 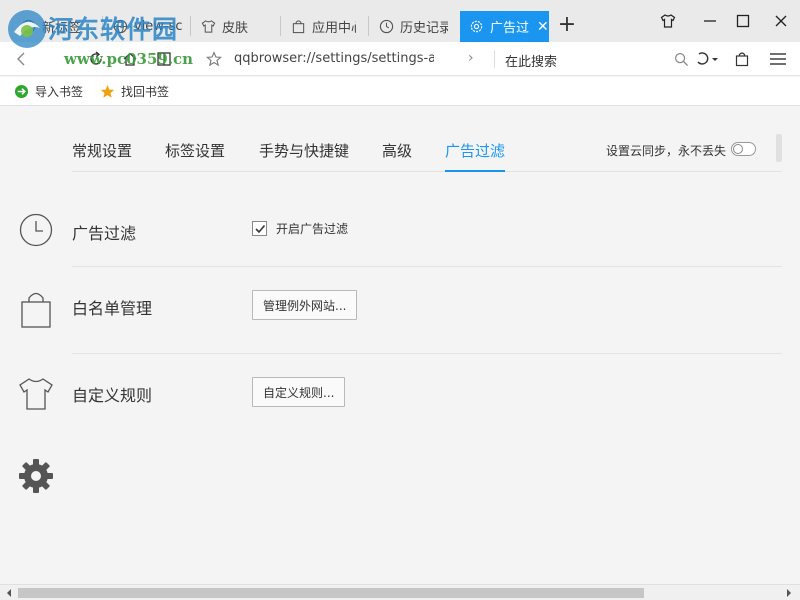 I want to click on minimize-icon, so click(x=710, y=21).